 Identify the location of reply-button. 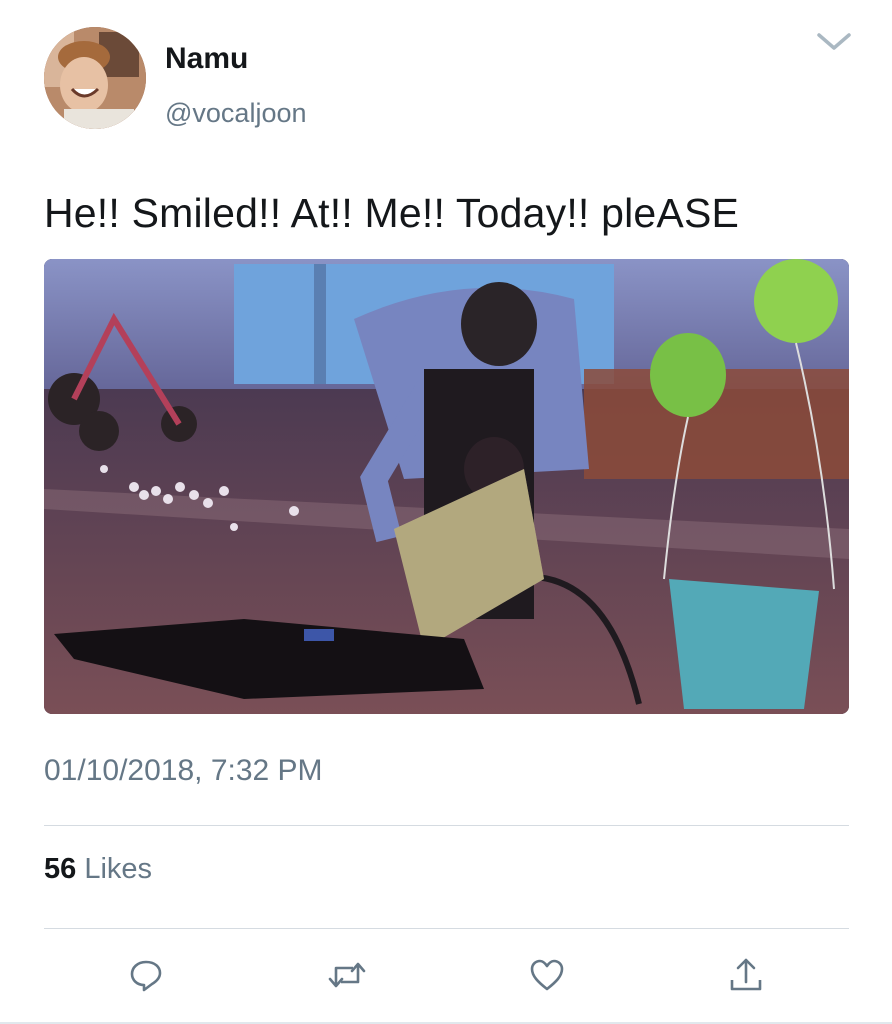
(146, 977).